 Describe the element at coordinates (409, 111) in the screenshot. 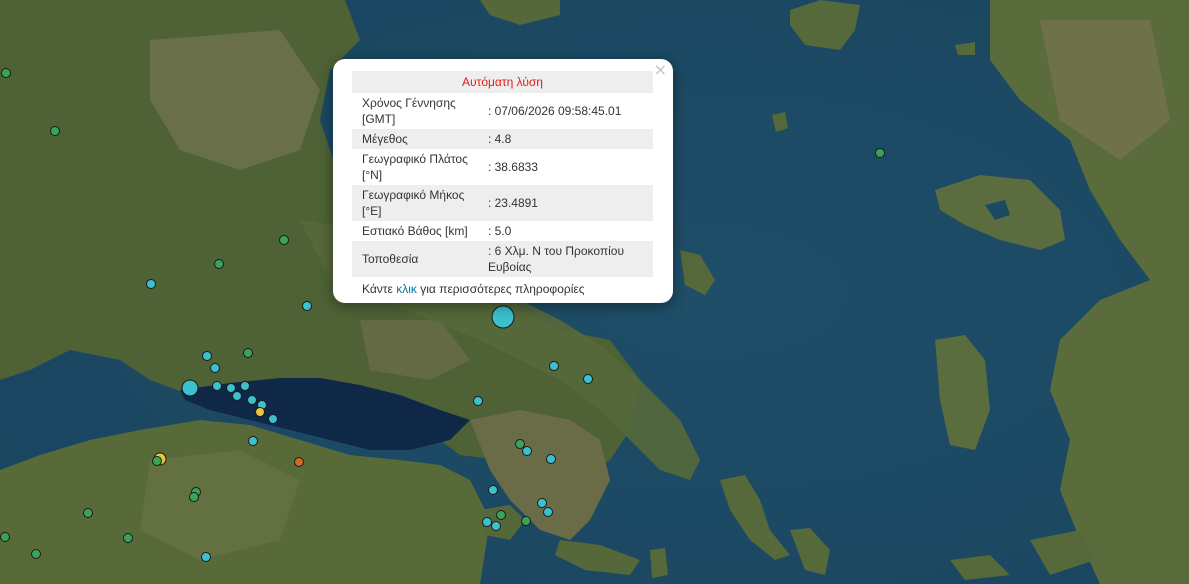

I see `origin-time-label: Χρόνος Γέννησης [GMT]` at that location.